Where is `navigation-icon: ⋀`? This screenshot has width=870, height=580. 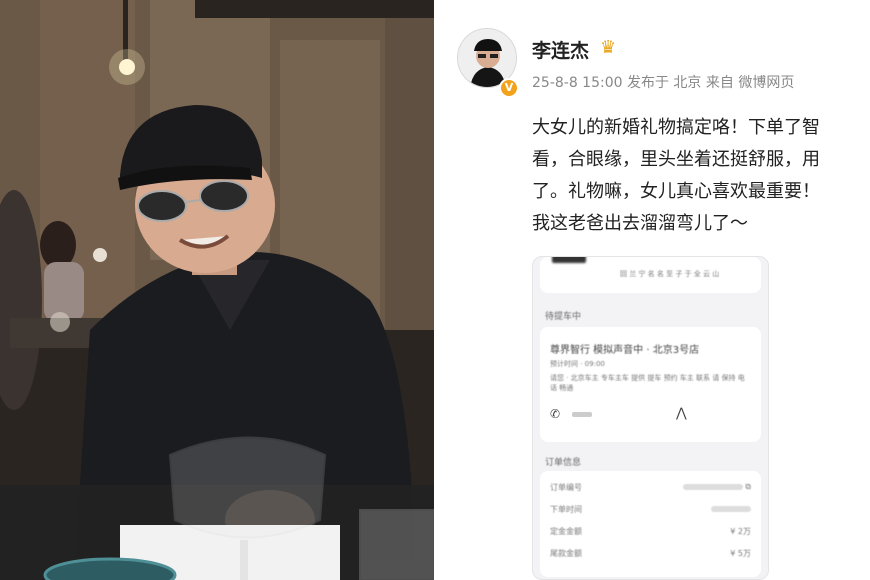
navigation-icon: ⋀ is located at coordinates (681, 413).